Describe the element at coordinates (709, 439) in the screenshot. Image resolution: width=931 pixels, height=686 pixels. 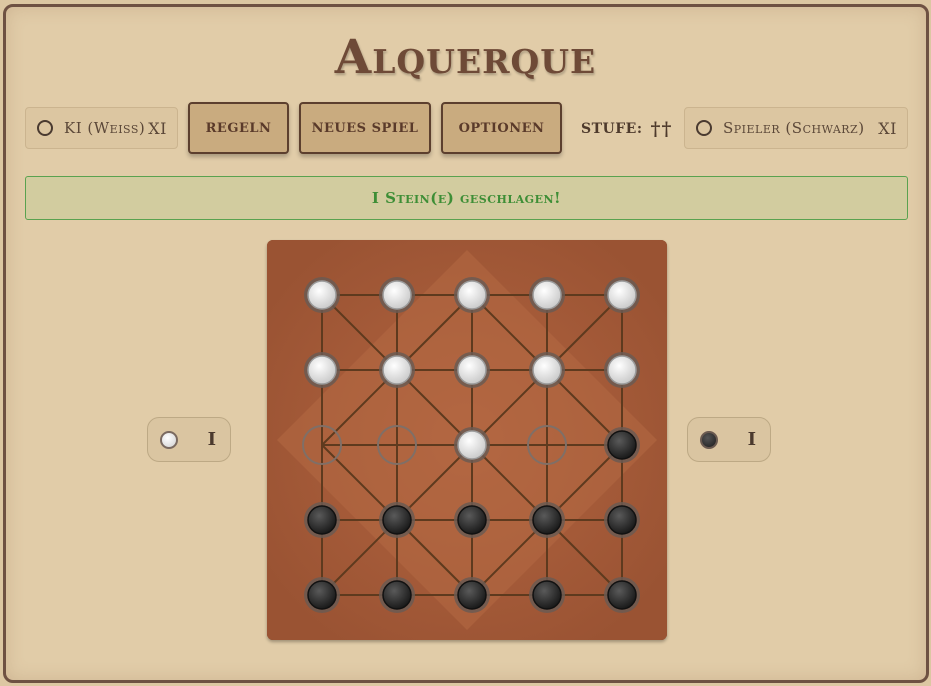
I see `black-piece-icon` at that location.